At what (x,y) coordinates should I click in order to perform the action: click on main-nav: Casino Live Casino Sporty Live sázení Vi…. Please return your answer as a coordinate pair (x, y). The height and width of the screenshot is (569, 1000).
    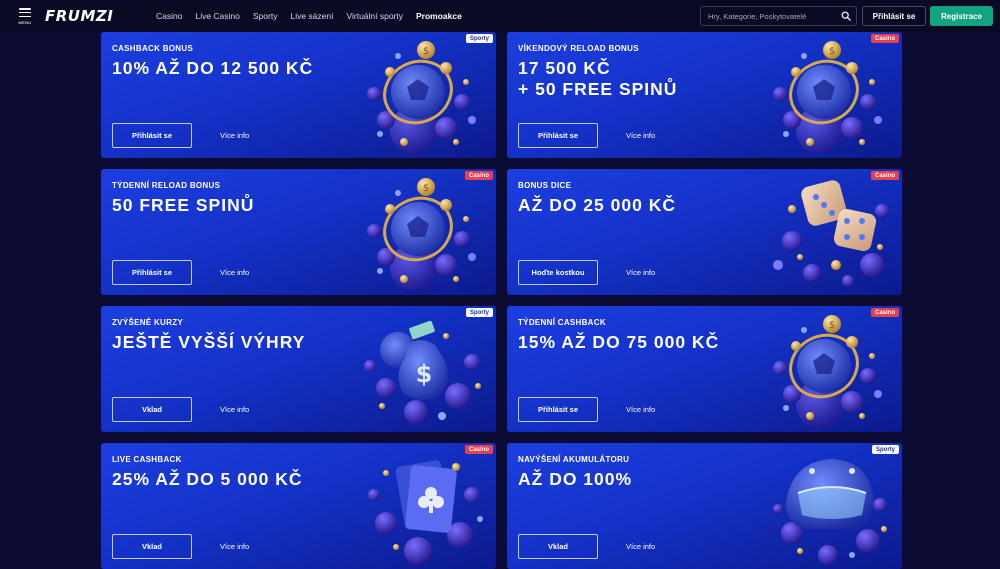
    Looking at the image, I should click on (309, 16).